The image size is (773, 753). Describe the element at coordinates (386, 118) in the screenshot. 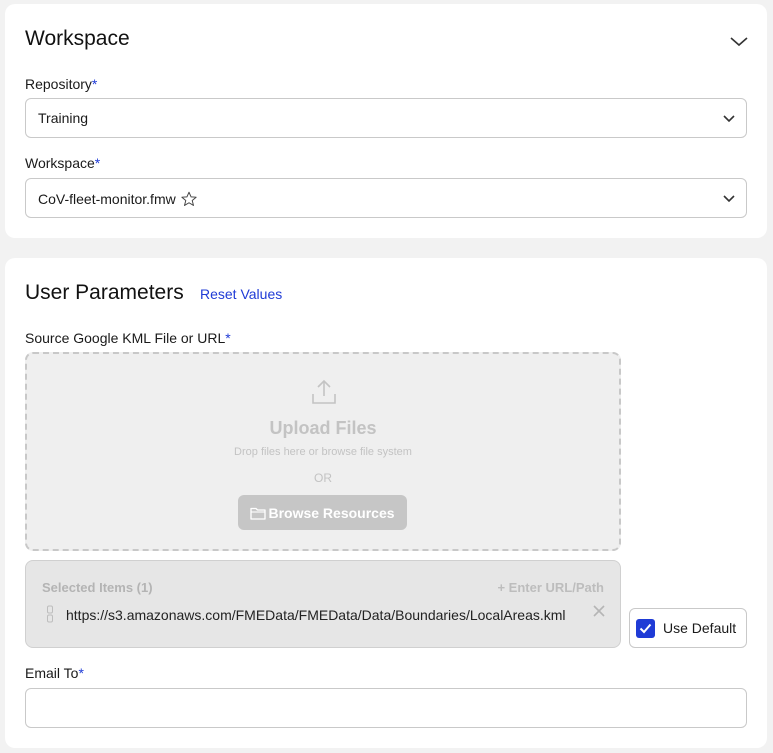

I see `repository-select: Training` at that location.